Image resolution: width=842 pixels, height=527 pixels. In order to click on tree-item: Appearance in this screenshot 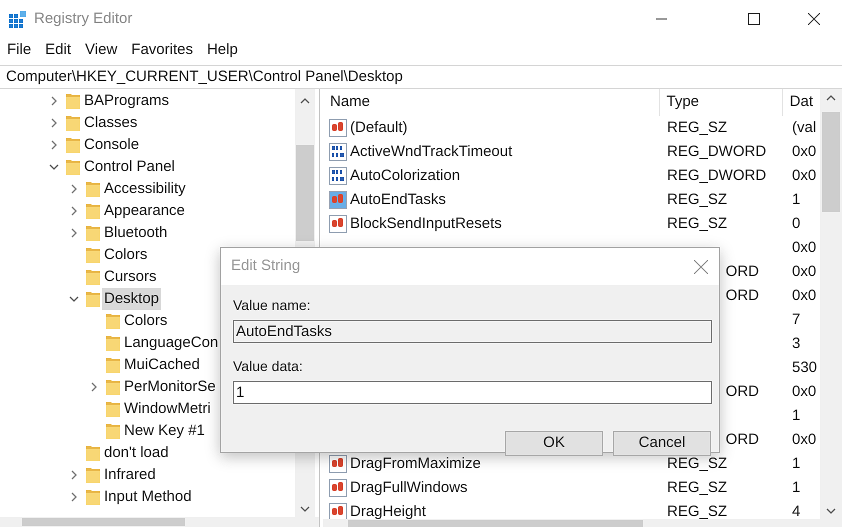, I will do `click(144, 211)`.